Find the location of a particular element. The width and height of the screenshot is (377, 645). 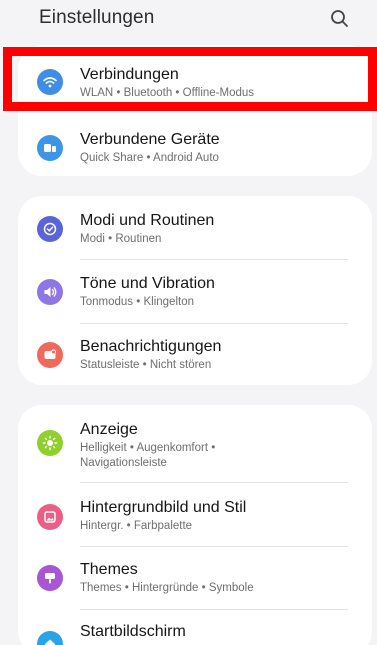

item-subtitle: Statusleiste • Nicht stören is located at coordinates (146, 365).